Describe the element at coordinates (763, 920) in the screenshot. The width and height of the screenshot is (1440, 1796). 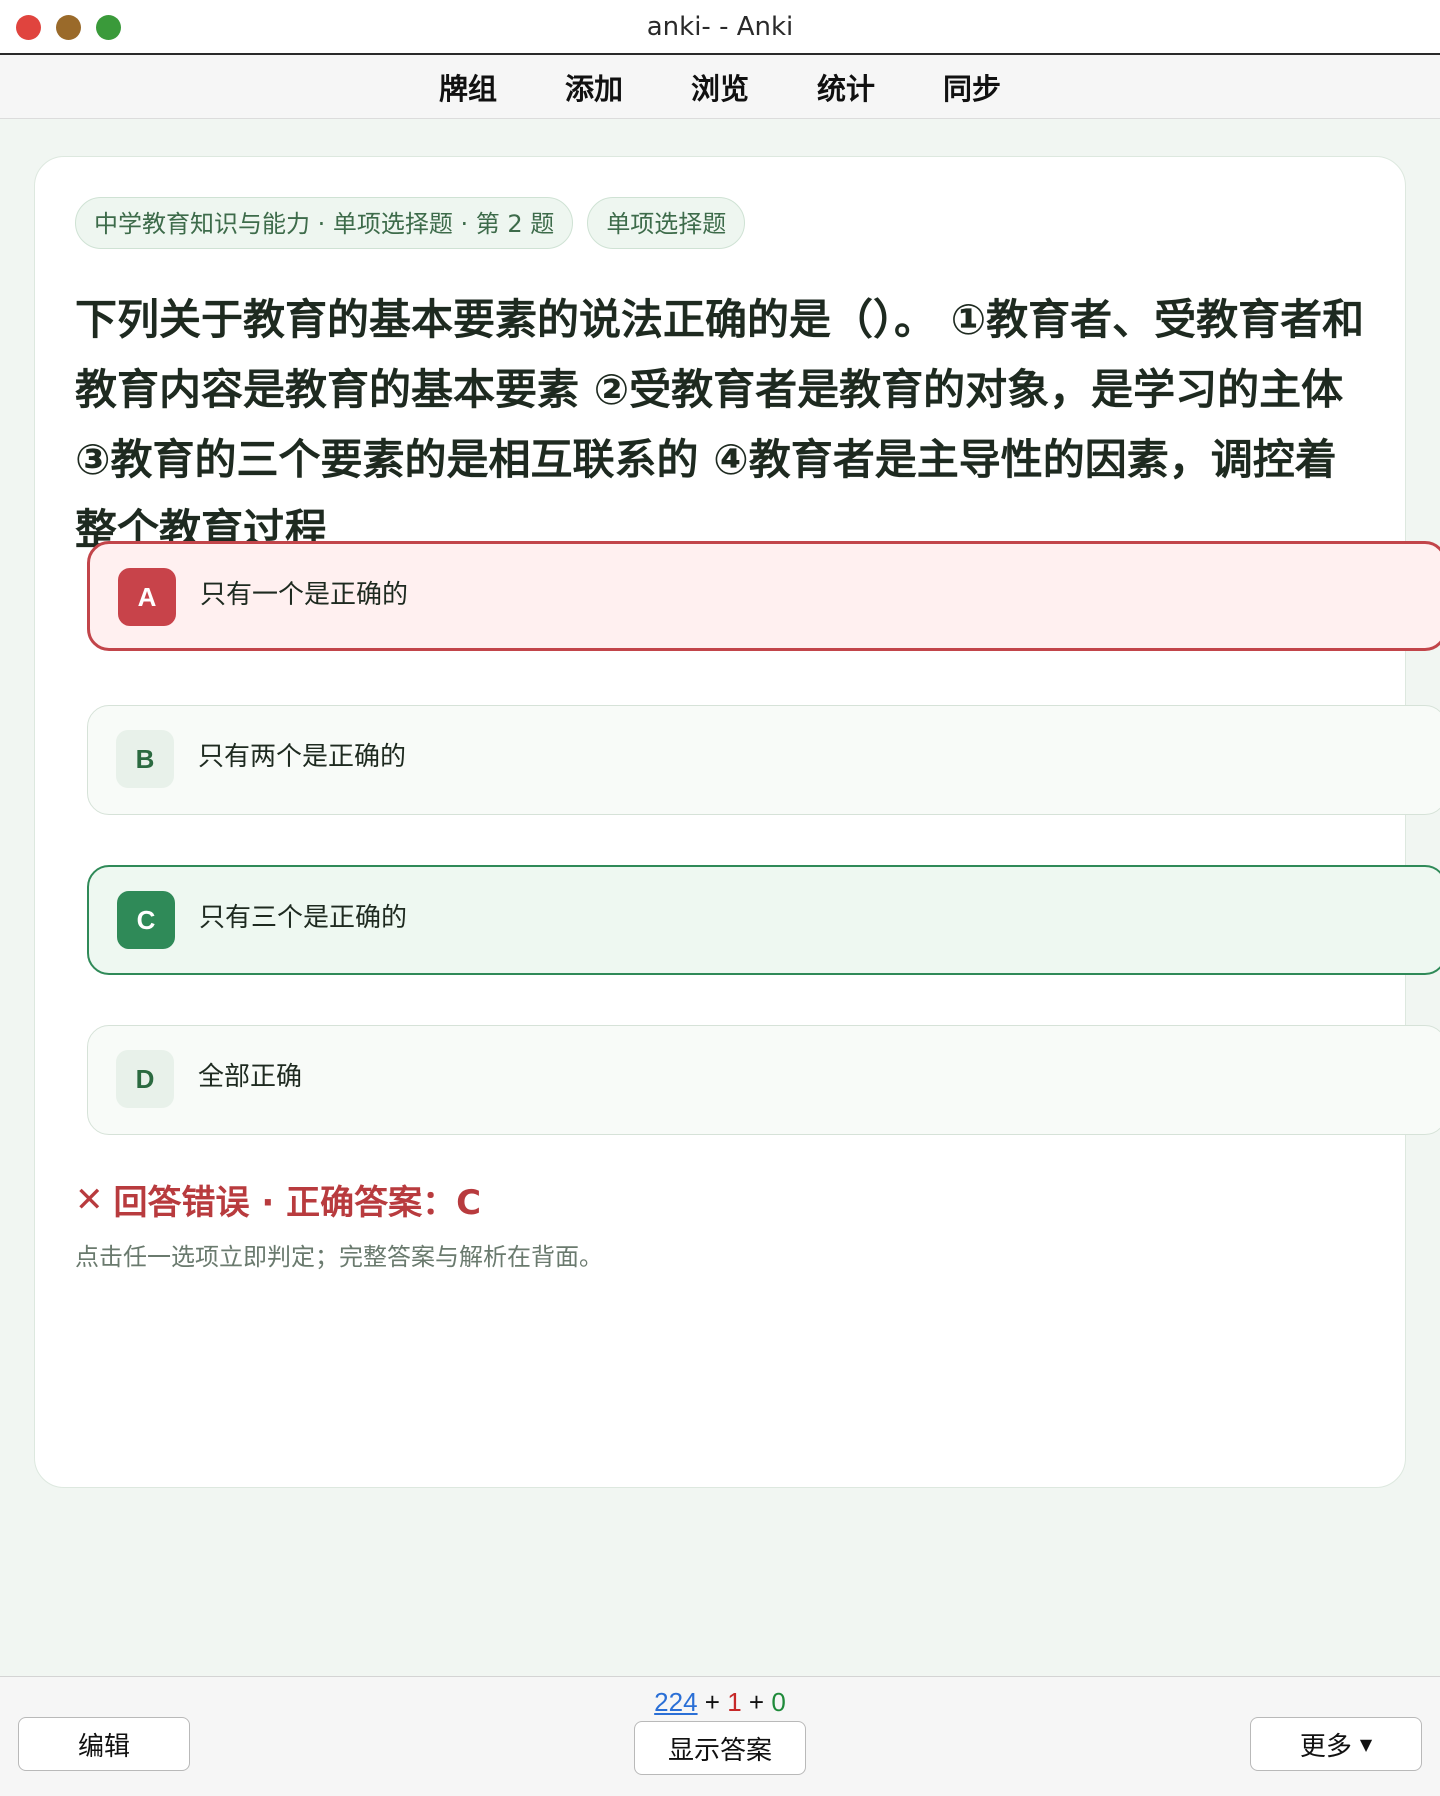
I see `option-c: C 只有三个是正确的` at that location.